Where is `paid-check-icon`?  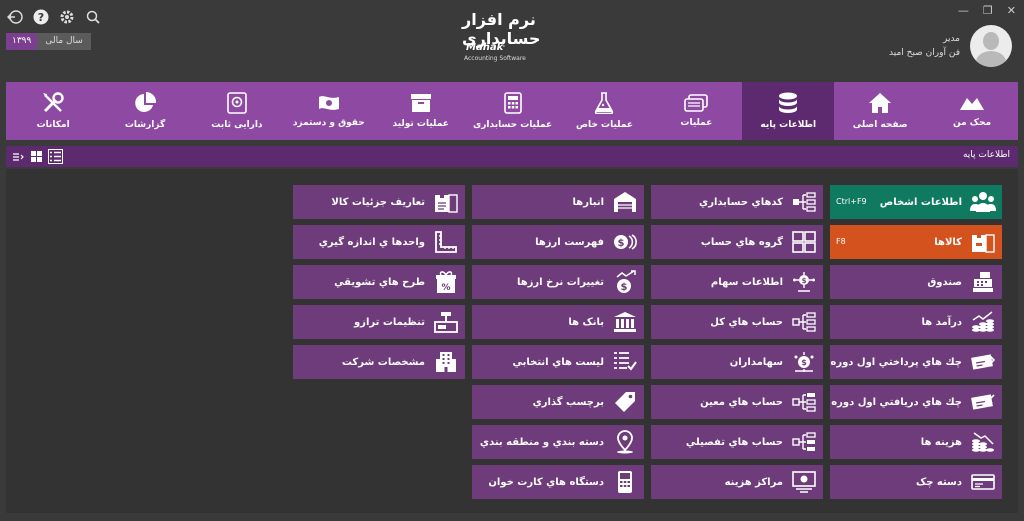 paid-check-icon is located at coordinates (983, 362).